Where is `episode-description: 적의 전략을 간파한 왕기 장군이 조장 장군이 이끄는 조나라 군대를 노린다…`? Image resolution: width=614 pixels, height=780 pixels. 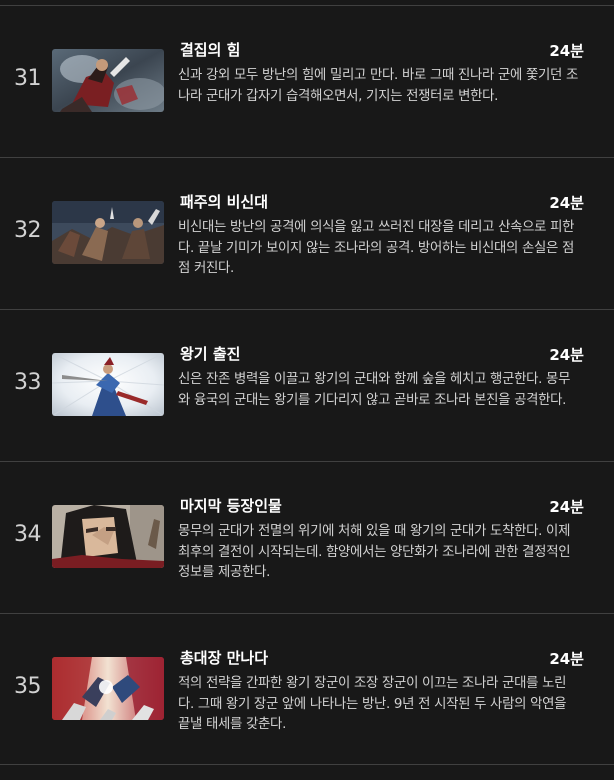
episode-description: 적의 전략을 간파한 왕기 장군이 조장 장군이 이끄는 조나라 군대를 노린다… is located at coordinates (372, 704).